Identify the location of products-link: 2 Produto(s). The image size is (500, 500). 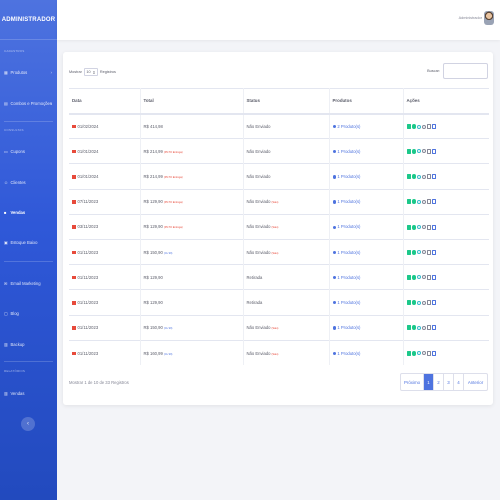
(346, 126).